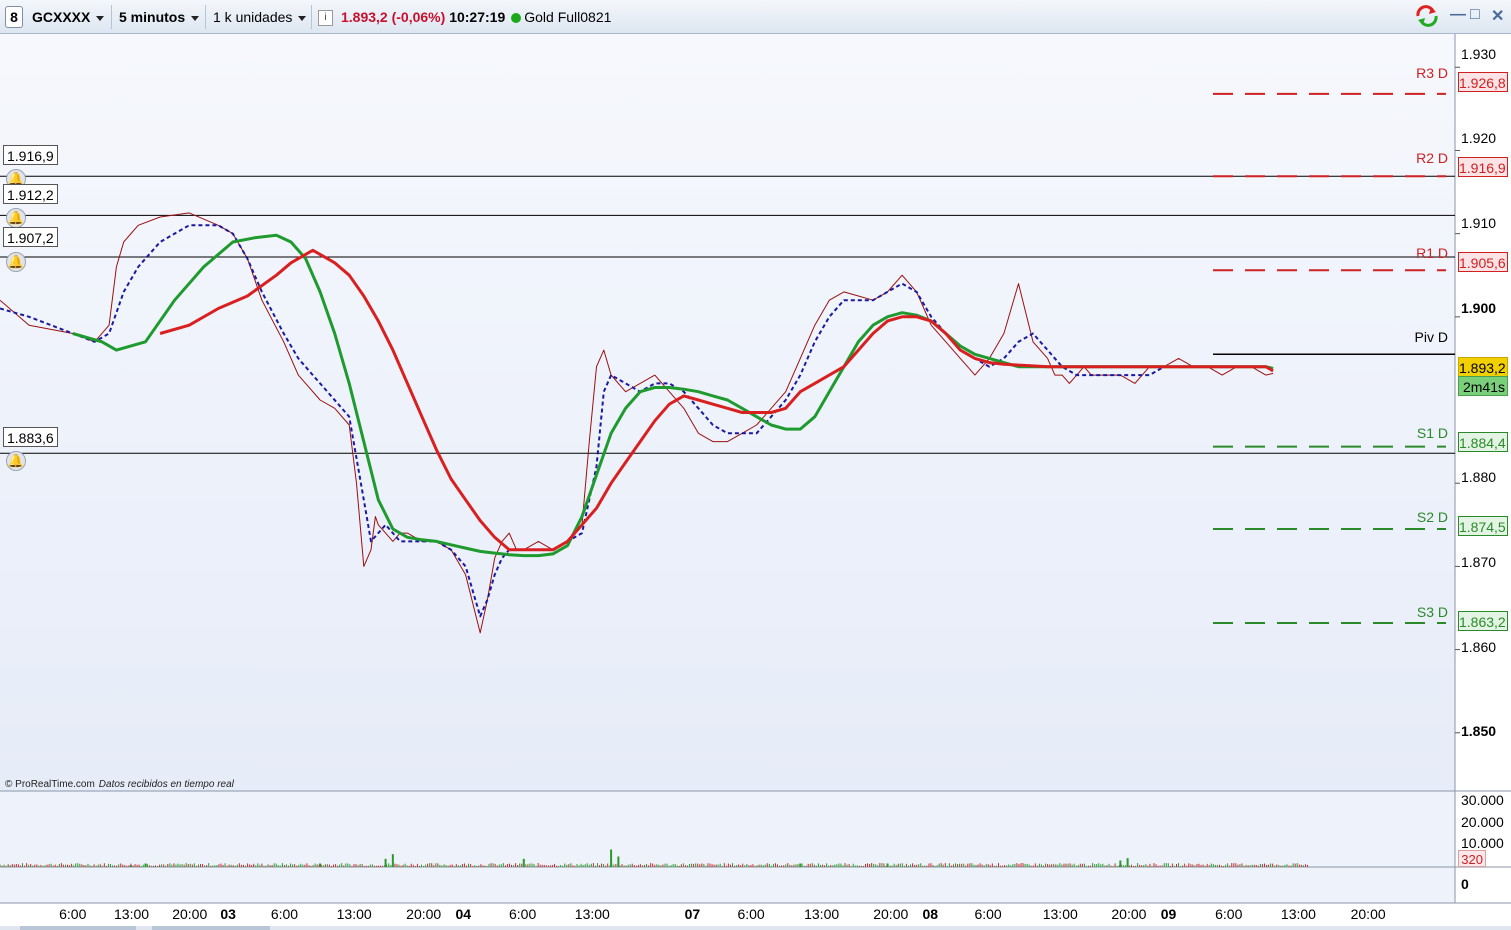 The image size is (1511, 930). Describe the element at coordinates (61, 17) in the screenshot. I see `instrument-label: GCXXXX` at that location.